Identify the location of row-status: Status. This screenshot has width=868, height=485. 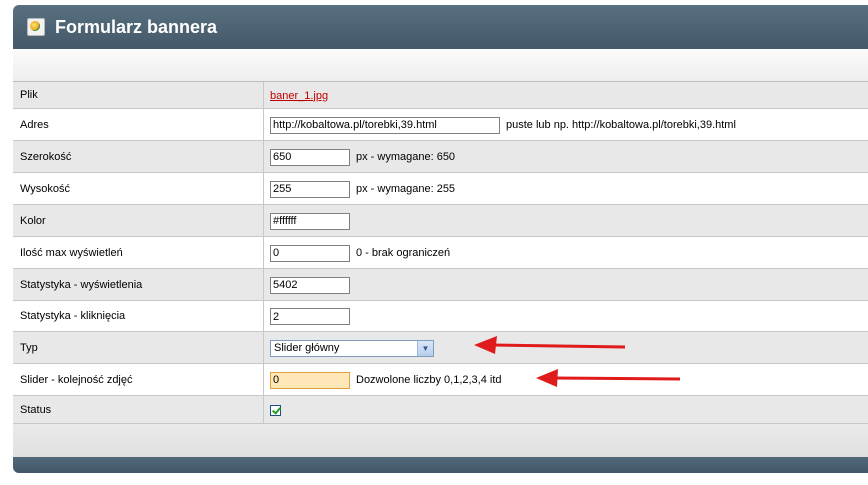
(440, 410).